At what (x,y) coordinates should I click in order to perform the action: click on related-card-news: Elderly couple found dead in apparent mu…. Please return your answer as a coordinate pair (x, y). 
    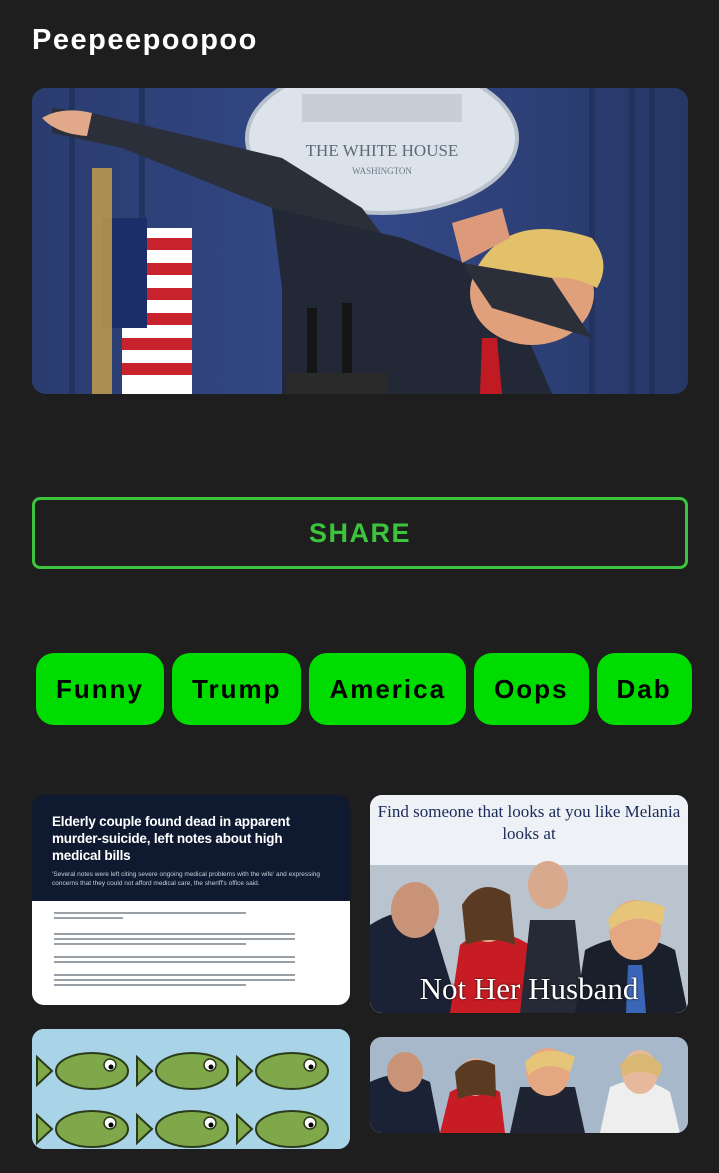
    Looking at the image, I should click on (191, 900).